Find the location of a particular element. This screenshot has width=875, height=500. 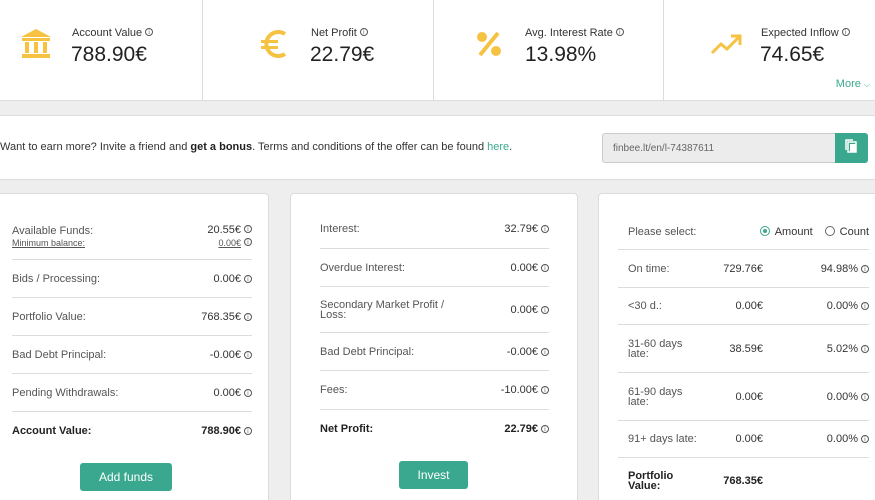

row-value: 32.79€ is located at coordinates (521, 229).